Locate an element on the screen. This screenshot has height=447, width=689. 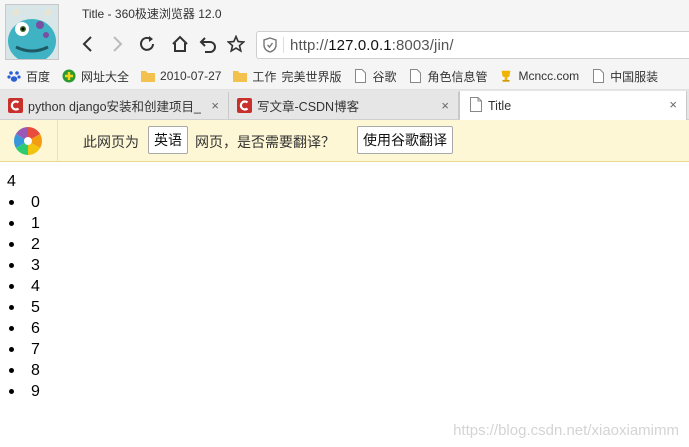
paw-icon is located at coordinates (14, 76).